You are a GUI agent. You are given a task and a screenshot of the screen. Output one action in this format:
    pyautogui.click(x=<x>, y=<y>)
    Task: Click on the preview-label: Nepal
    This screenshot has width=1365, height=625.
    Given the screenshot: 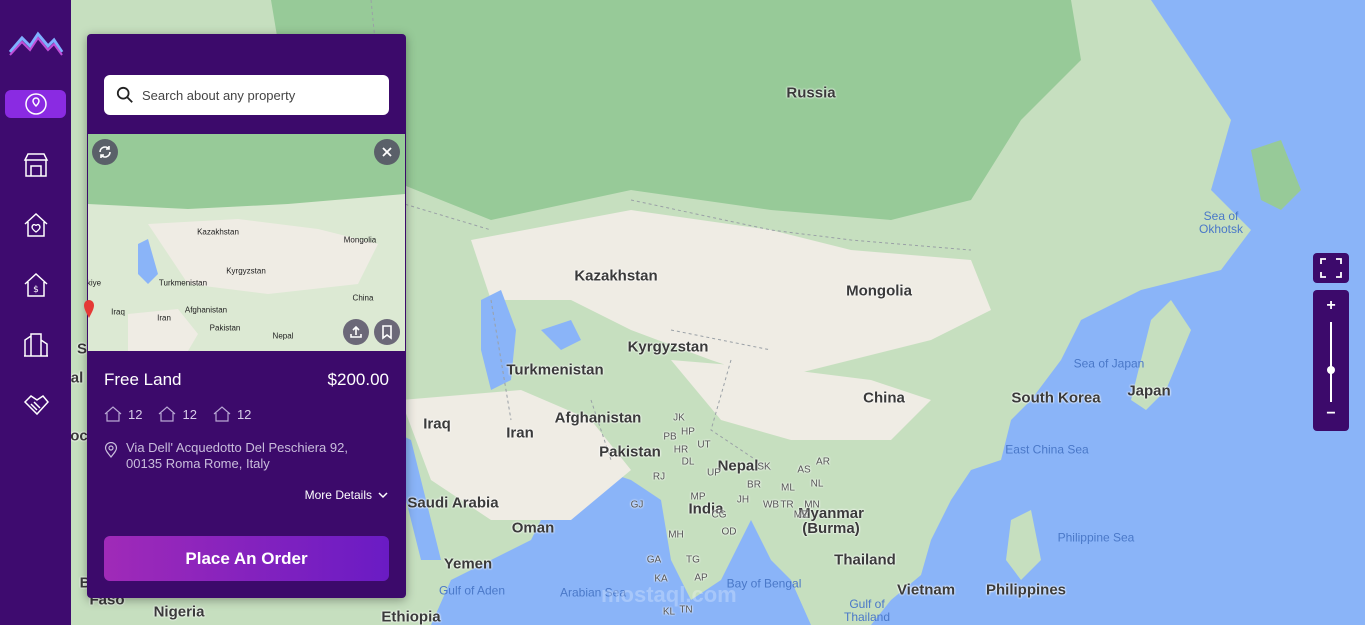 What is the action you would take?
    pyautogui.click(x=283, y=336)
    